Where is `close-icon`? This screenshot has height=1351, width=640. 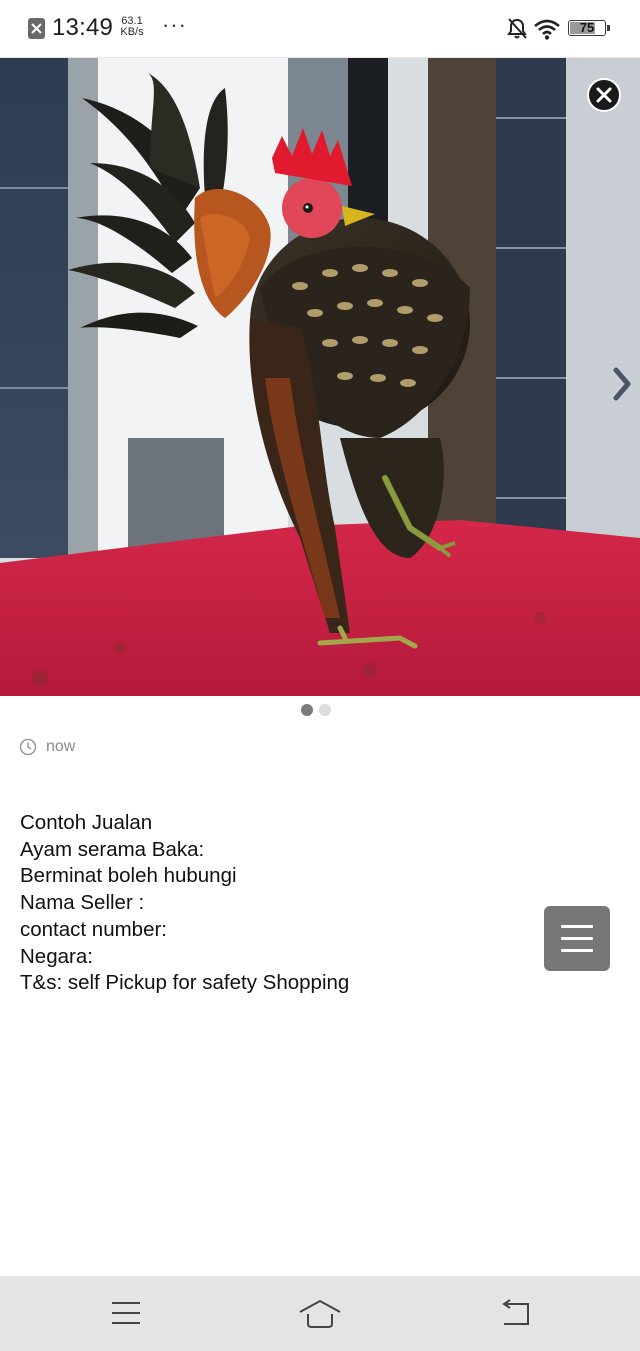 close-icon is located at coordinates (604, 95).